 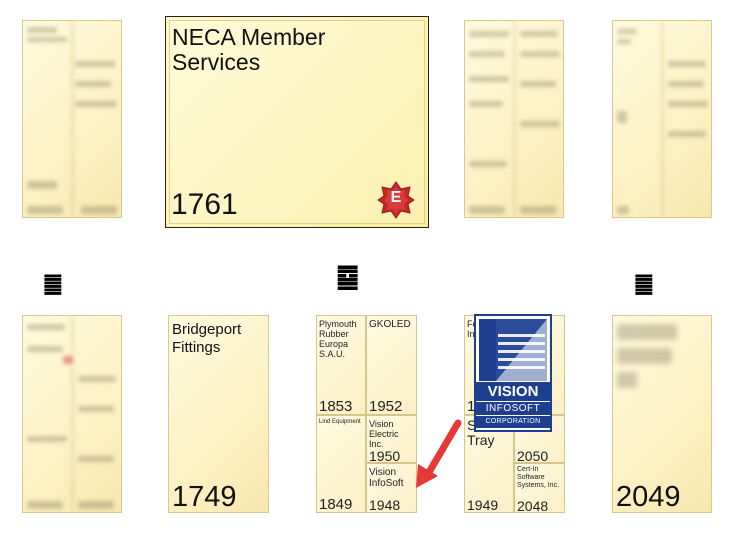 I want to click on booth-number: 2048, so click(x=533, y=505).